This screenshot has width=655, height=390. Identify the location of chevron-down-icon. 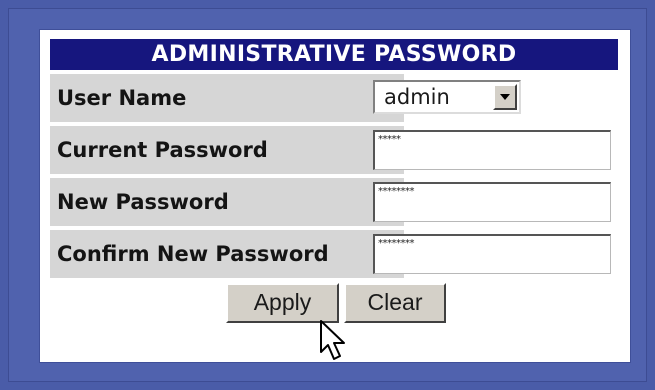
(505, 97).